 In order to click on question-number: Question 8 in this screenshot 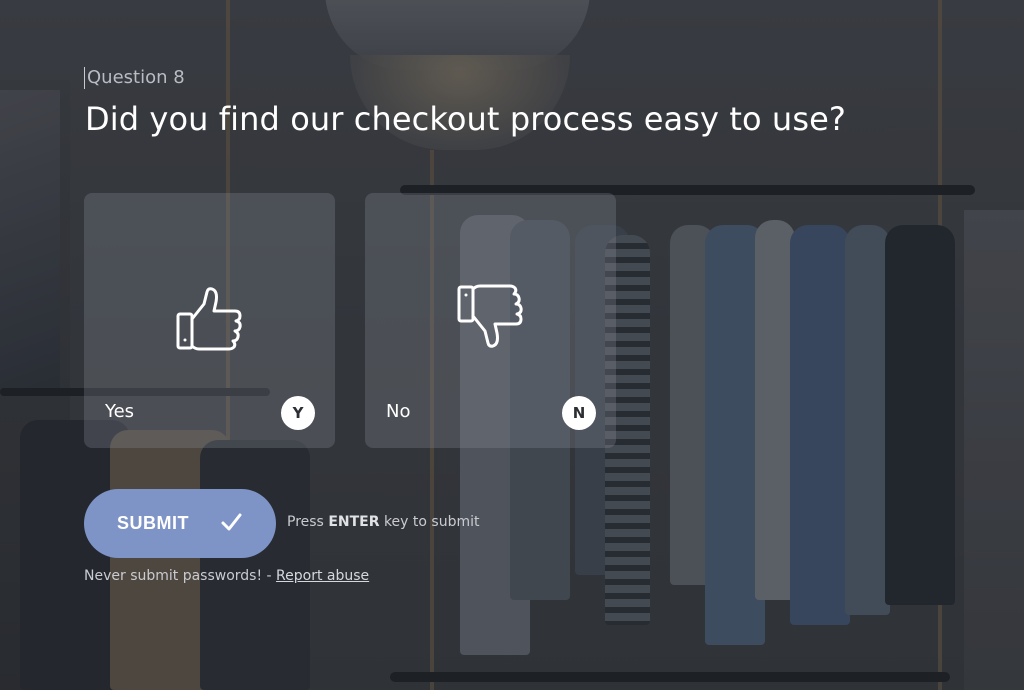, I will do `click(134, 78)`.